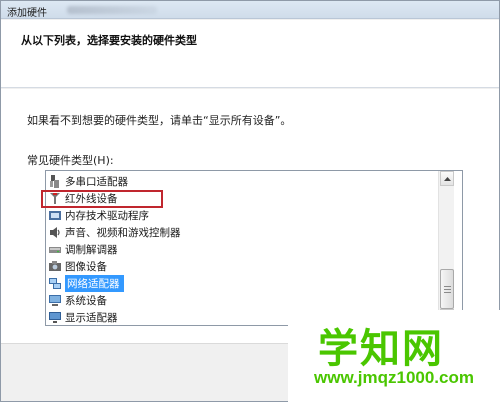 This screenshot has height=402, width=500. Describe the element at coordinates (55, 232) in the screenshot. I see `sound-video-icon` at that location.